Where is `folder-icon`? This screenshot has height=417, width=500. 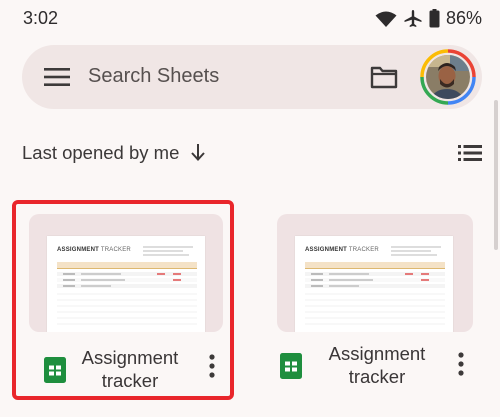
folder-icon is located at coordinates (384, 77).